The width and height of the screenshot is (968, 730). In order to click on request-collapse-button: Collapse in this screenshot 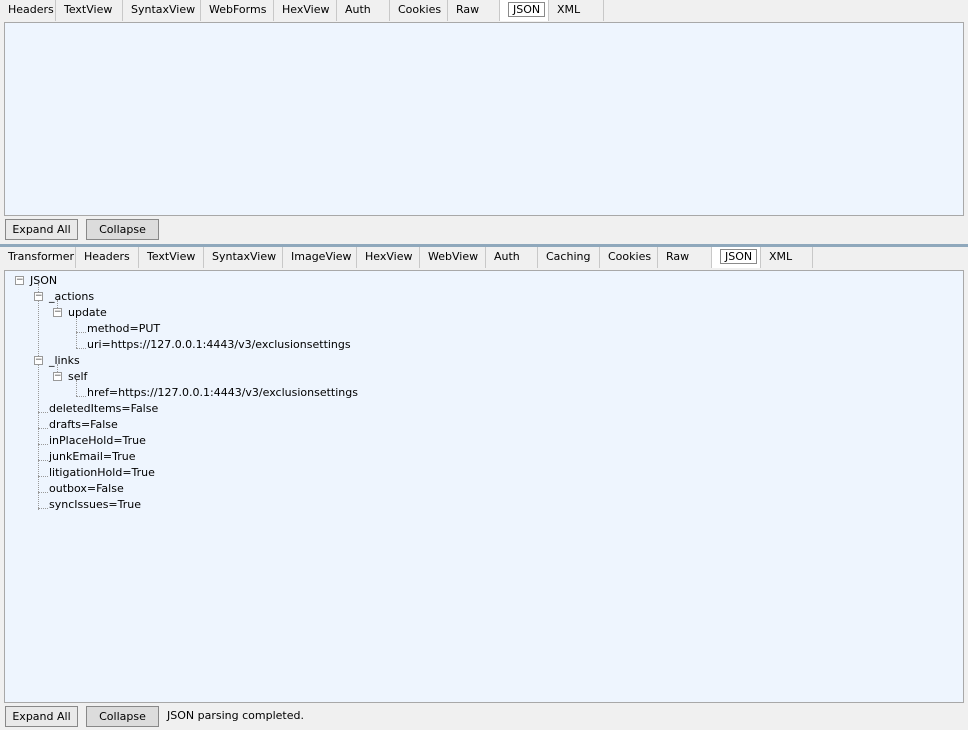, I will do `click(122, 229)`.